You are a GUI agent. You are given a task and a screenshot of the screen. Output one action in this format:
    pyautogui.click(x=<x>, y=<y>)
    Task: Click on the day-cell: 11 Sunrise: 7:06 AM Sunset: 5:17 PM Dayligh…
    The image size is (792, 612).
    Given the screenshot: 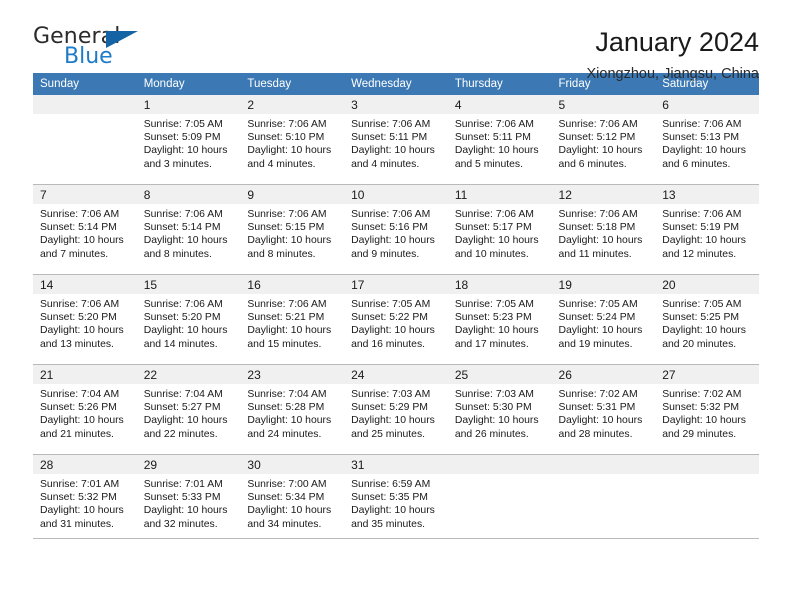 What is the action you would take?
    pyautogui.click(x=499, y=229)
    